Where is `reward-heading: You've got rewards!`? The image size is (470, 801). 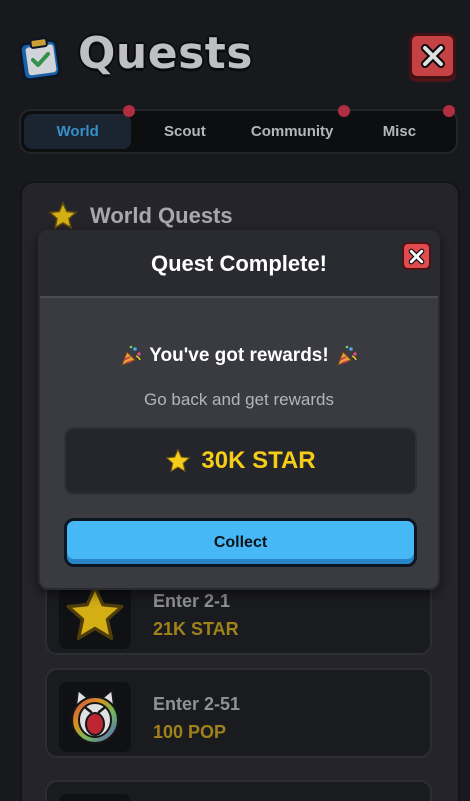
reward-heading: You've got rewards! is located at coordinates (239, 356).